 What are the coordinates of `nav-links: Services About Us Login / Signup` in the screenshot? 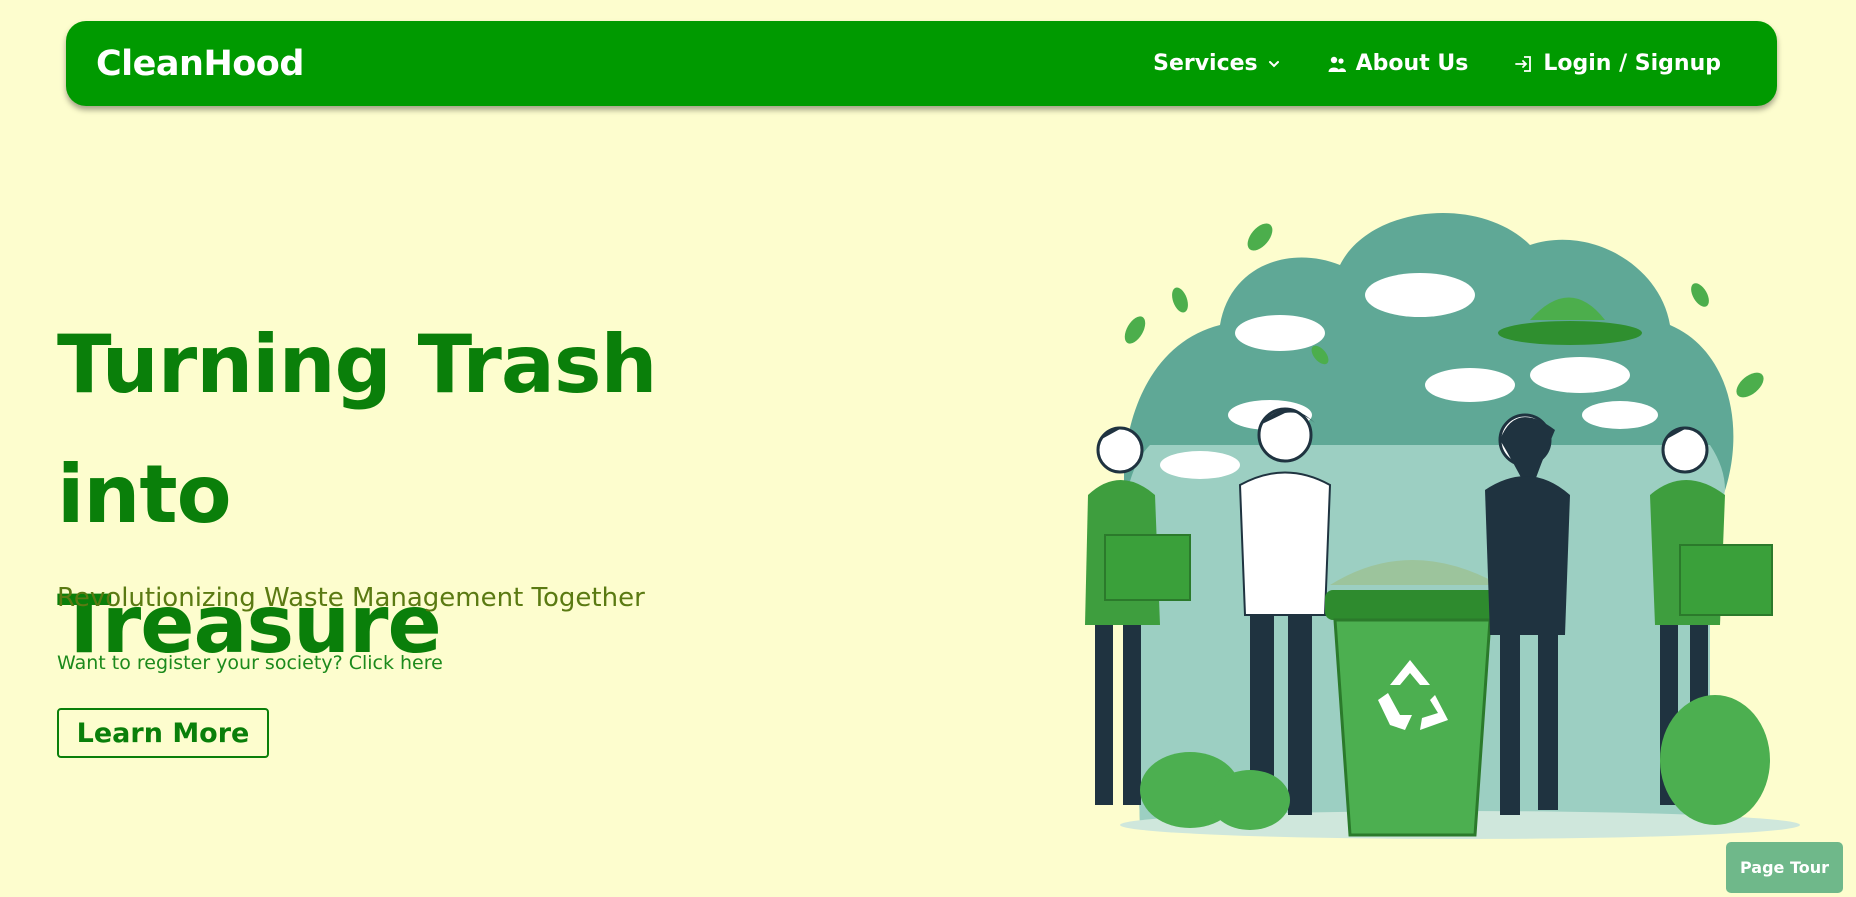 It's located at (1437, 63).